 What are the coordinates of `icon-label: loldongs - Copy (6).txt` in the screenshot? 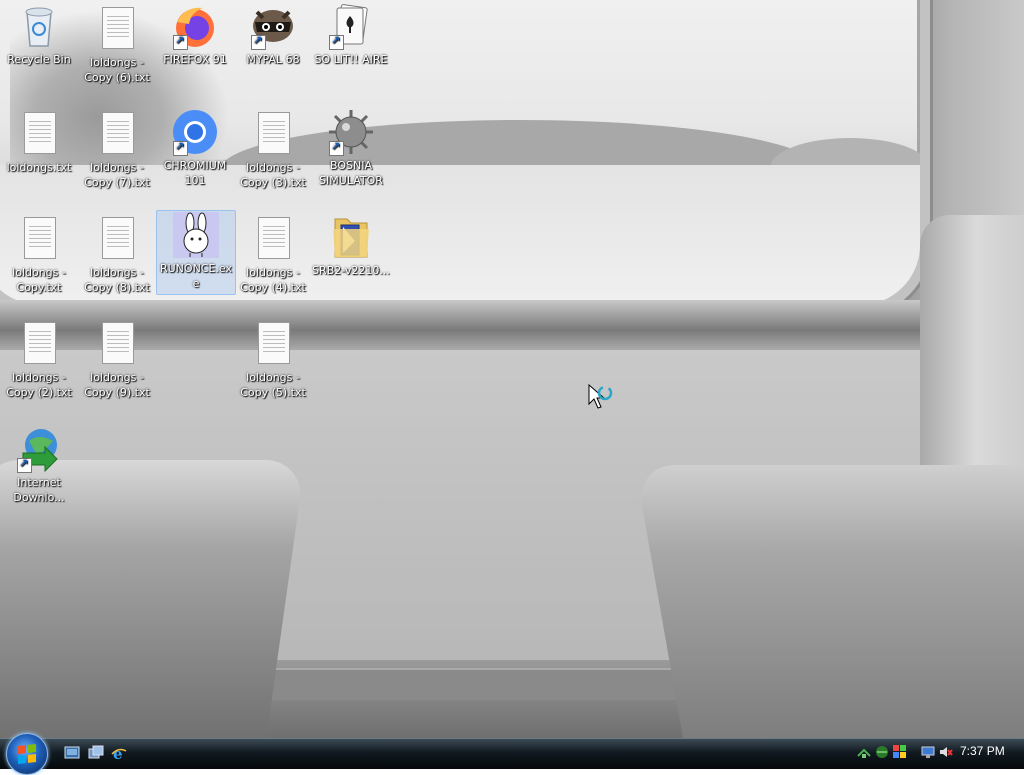 It's located at (117, 70).